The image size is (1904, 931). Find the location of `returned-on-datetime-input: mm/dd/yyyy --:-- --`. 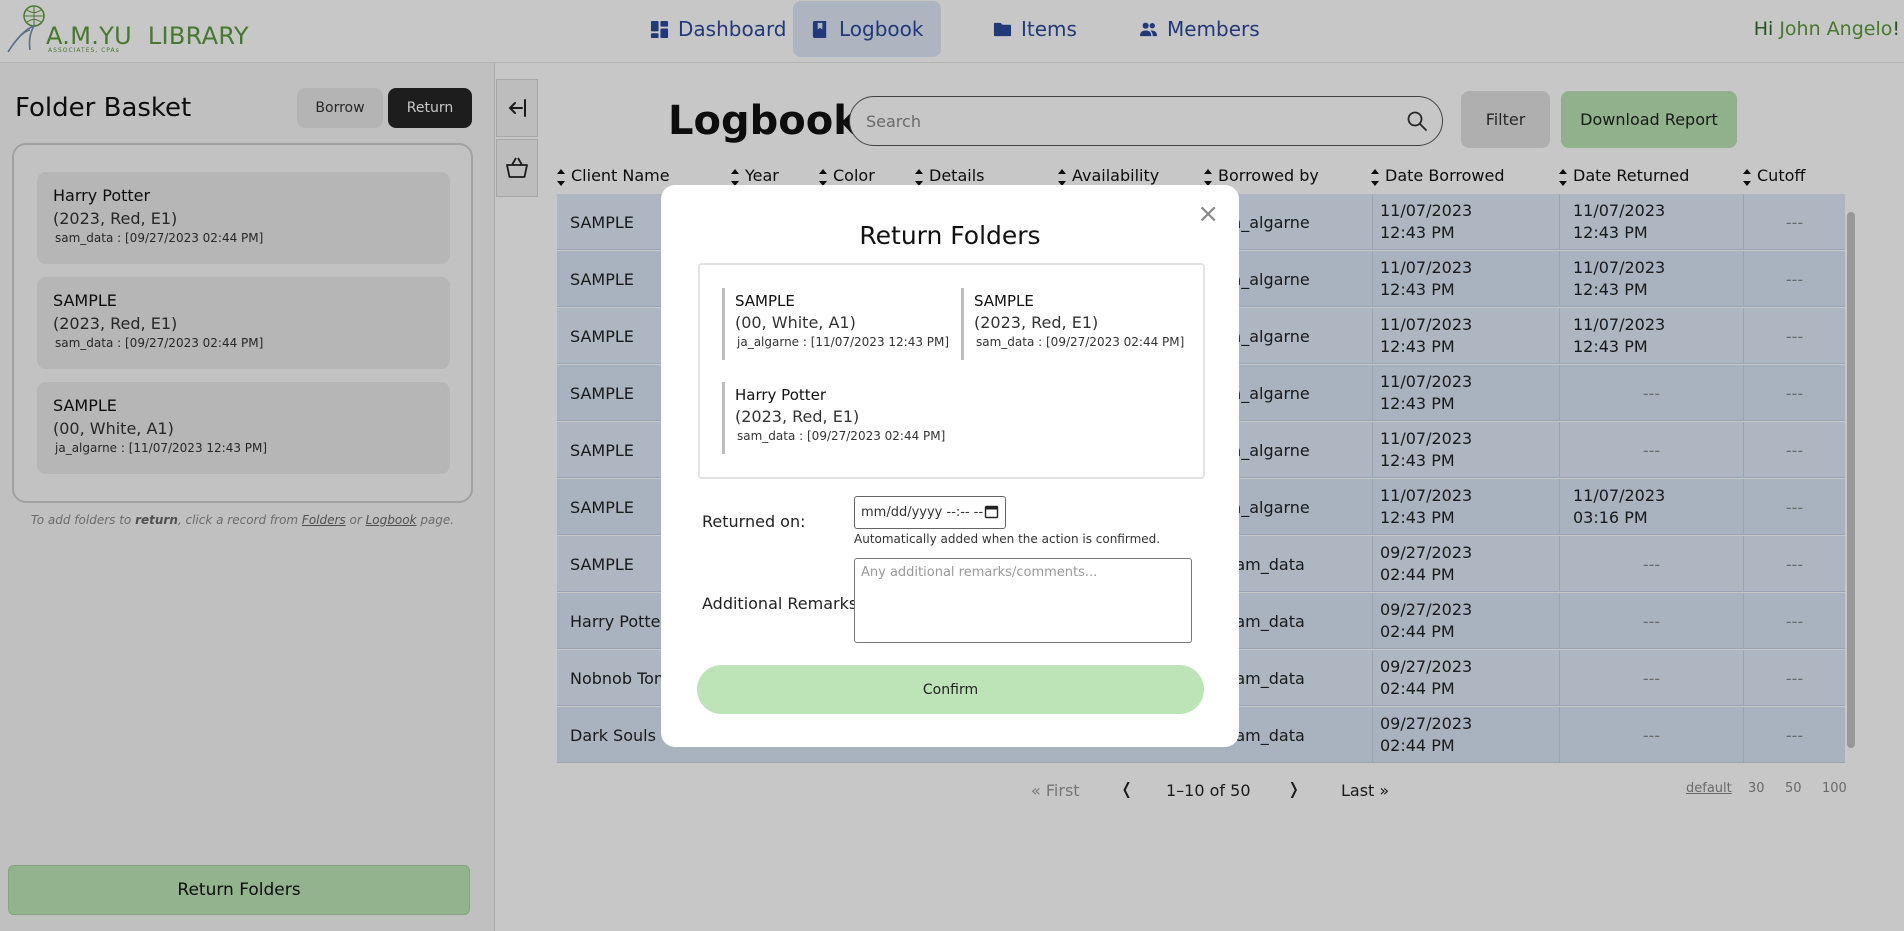

returned-on-datetime-input: mm/dd/yyyy --:-- -- is located at coordinates (930, 512).